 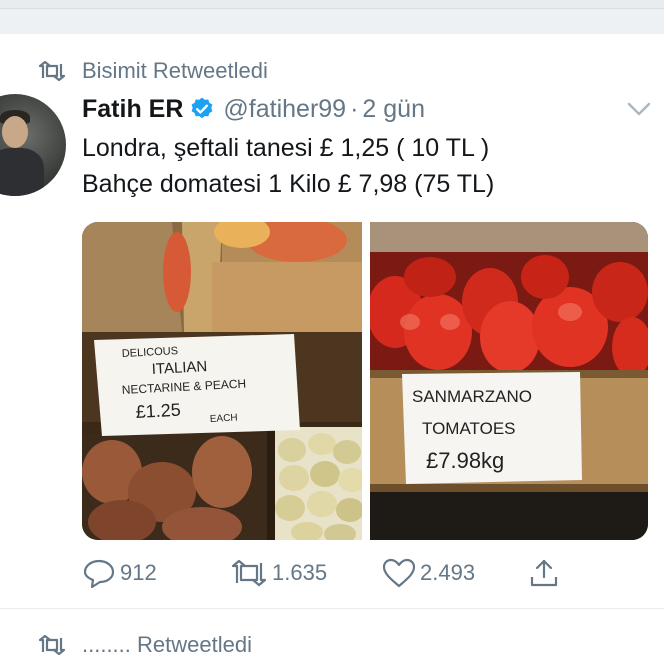 I want to click on next-retweet-context: ........ Retweetledi, so click(x=145, y=645).